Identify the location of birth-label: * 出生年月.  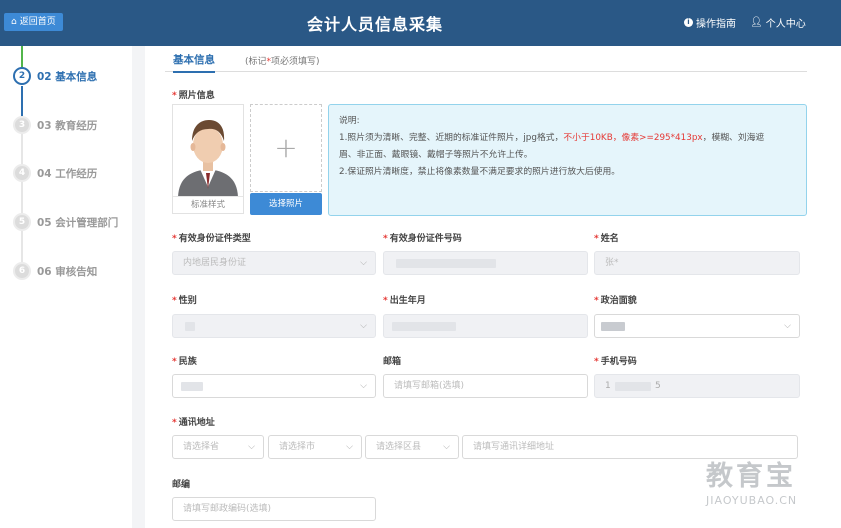
(404, 301).